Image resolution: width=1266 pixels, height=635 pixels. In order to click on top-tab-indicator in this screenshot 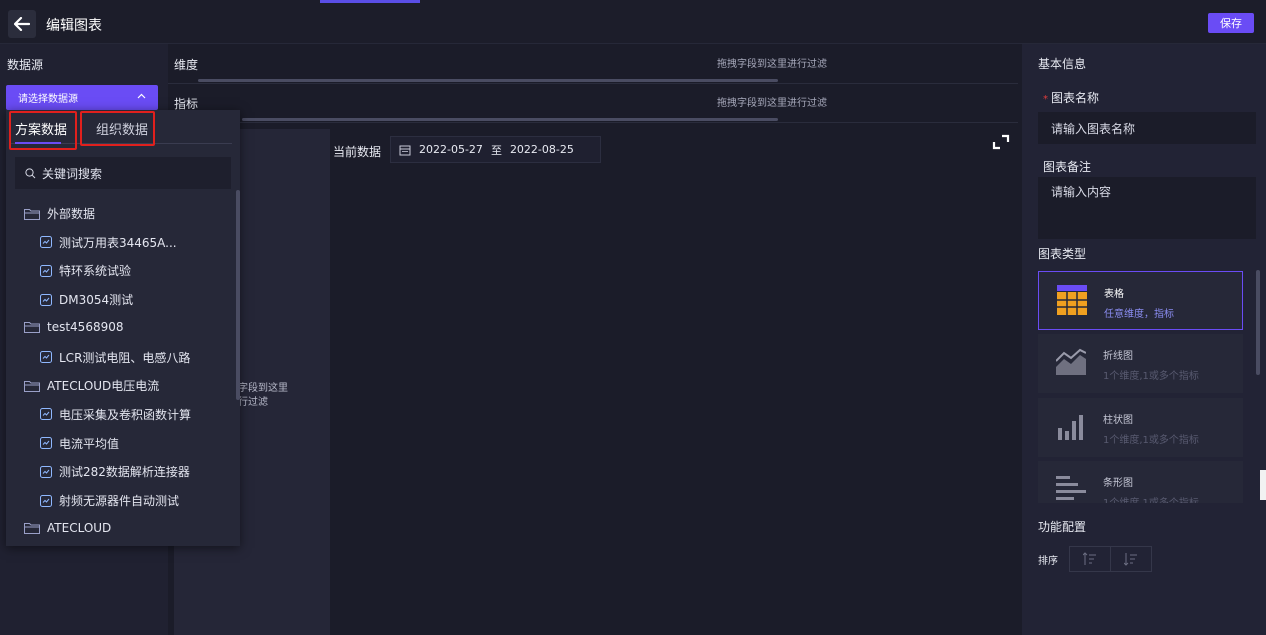, I will do `click(370, 1)`.